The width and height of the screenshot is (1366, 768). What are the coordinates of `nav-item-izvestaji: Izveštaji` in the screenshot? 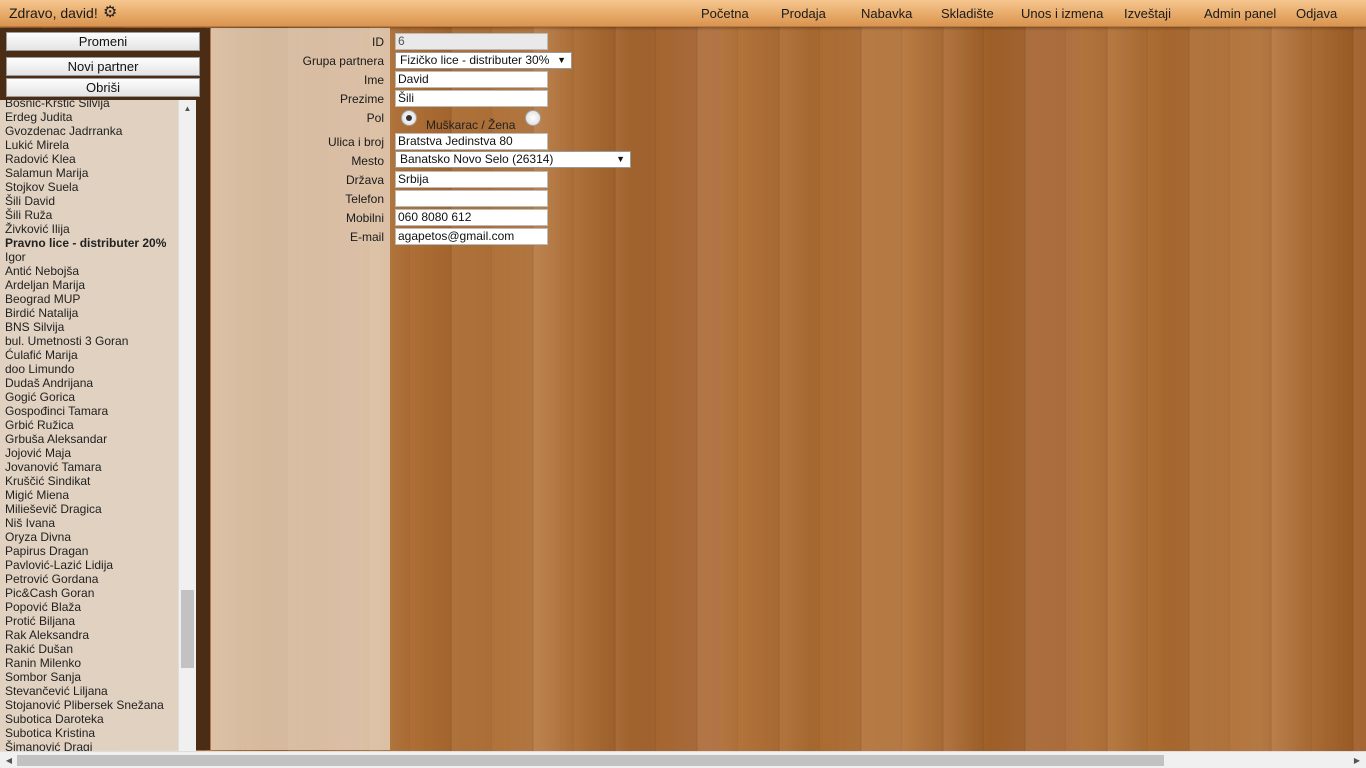 It's located at (1147, 13).